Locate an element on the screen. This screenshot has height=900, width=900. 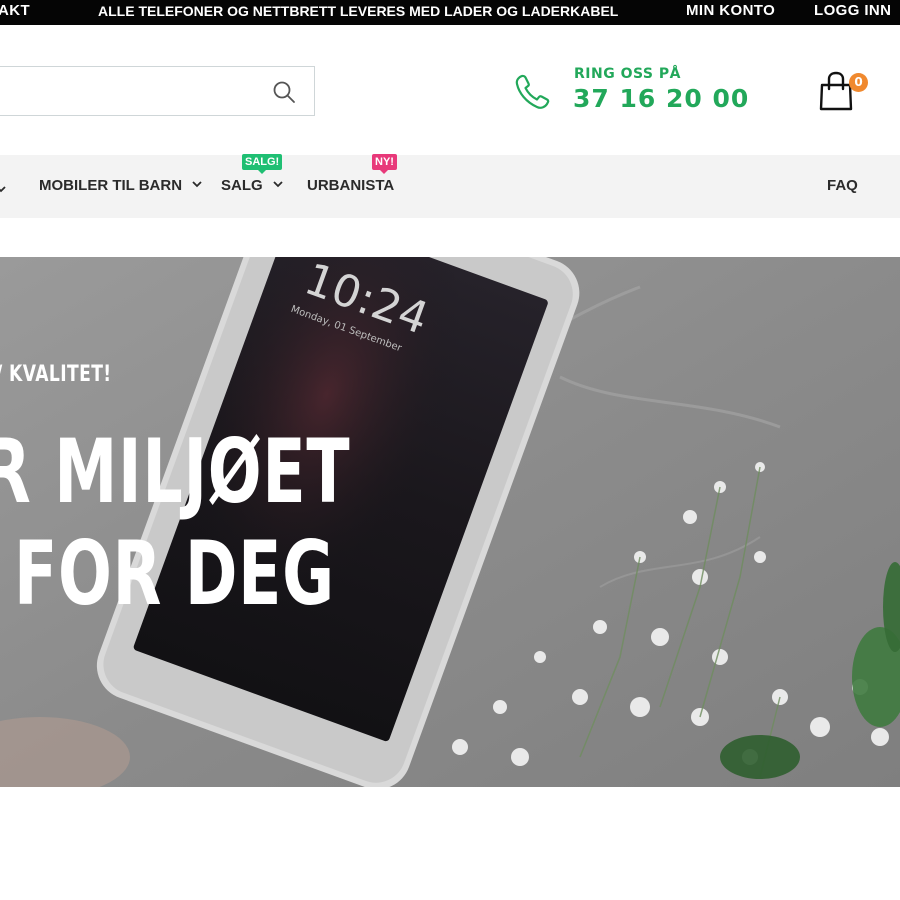
call-us-label: RING OSS PÅ is located at coordinates (627, 74).